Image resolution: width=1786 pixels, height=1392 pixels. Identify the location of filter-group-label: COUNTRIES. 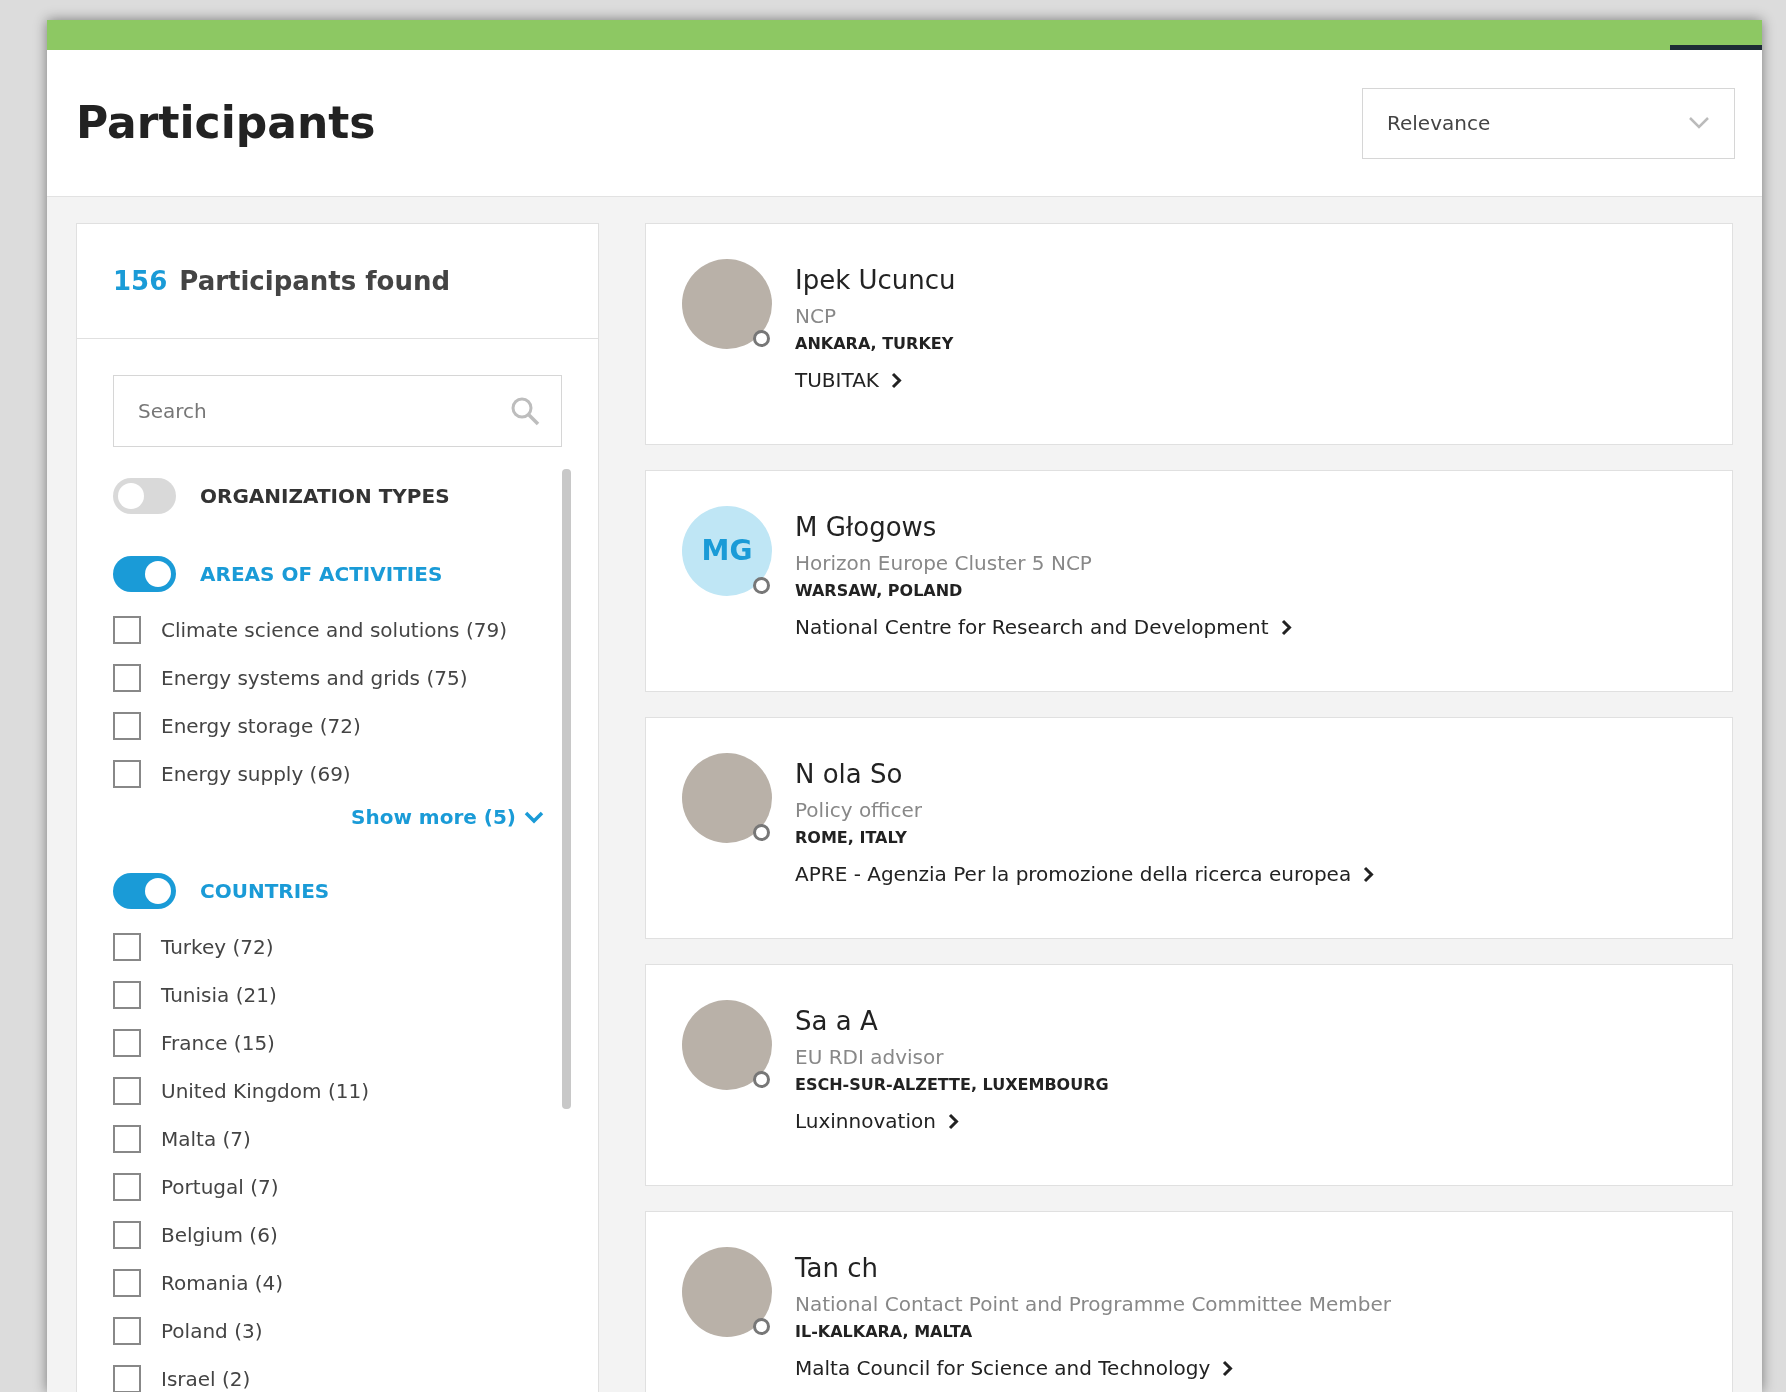
(265, 891).